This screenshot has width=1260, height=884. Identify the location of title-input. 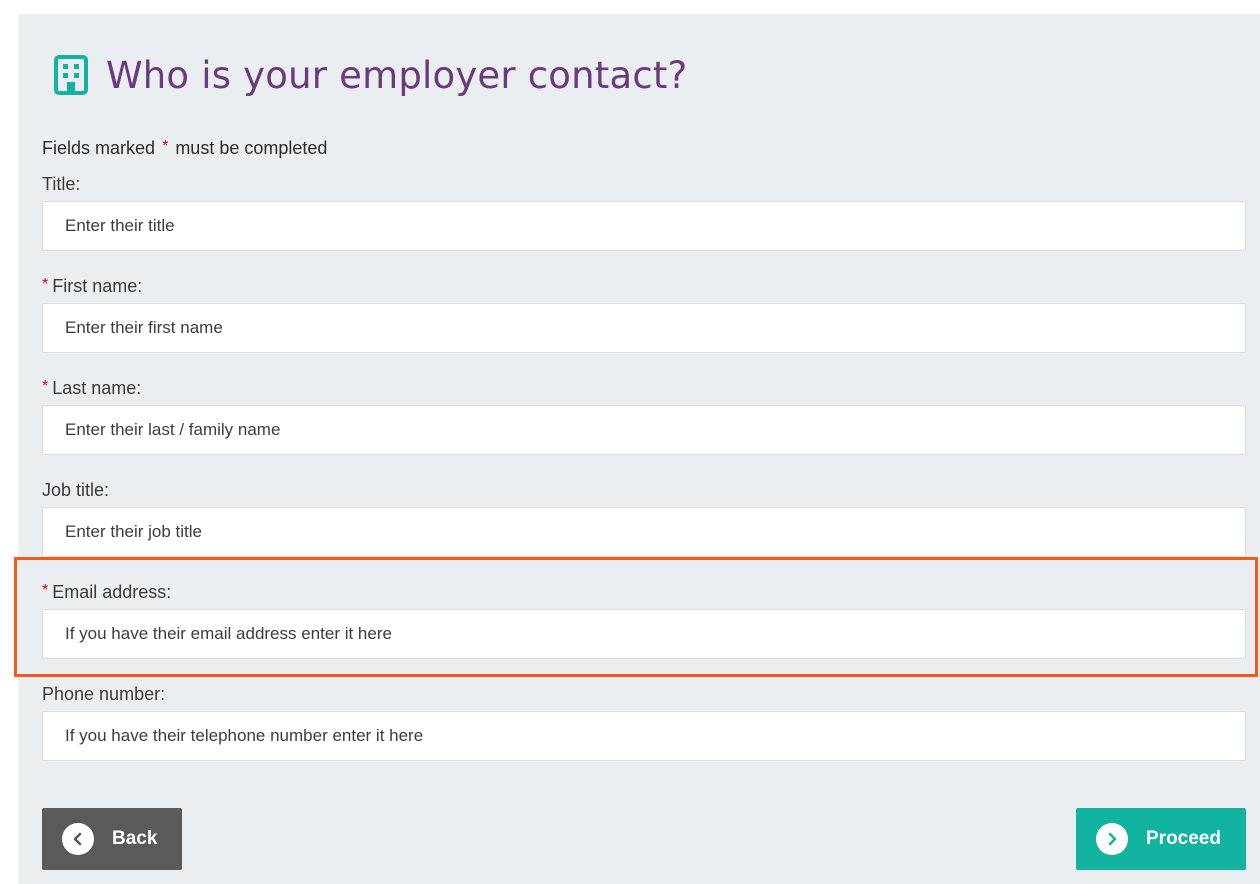
(644, 226).